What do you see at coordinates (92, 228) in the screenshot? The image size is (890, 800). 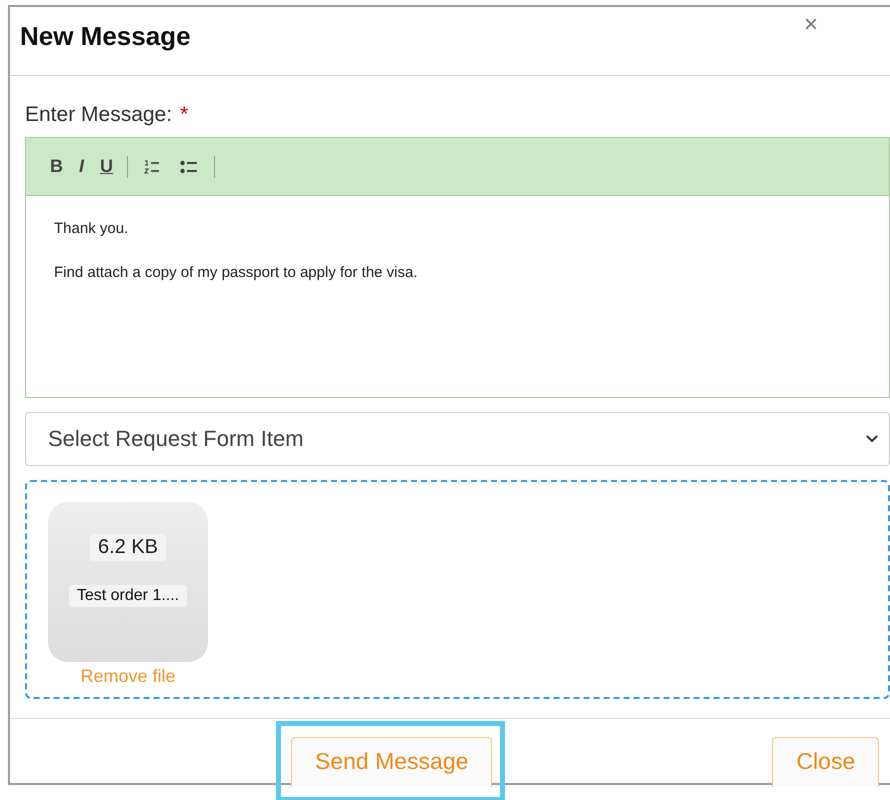 I see `message-paragraph: Thank you.` at bounding box center [92, 228].